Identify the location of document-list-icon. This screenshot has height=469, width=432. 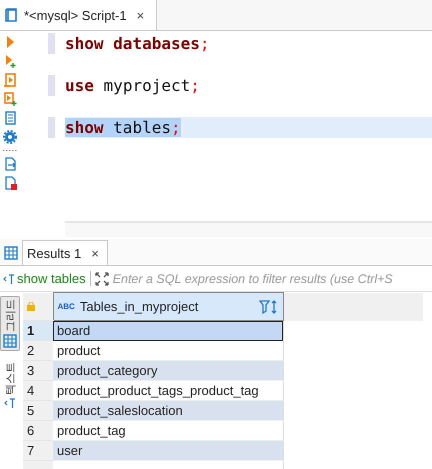
(10, 118).